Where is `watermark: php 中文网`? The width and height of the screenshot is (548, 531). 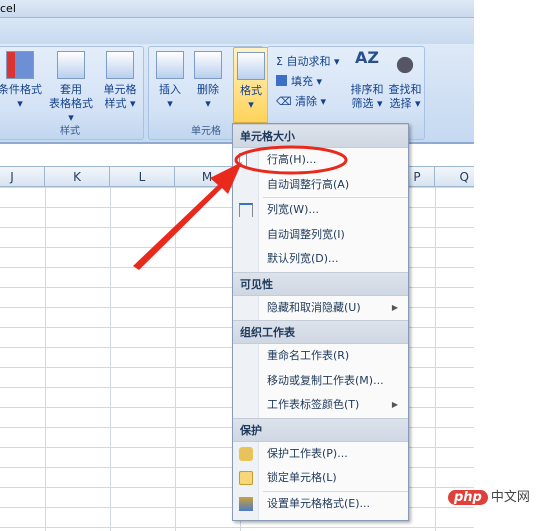 watermark: php 中文网 is located at coordinates (489, 495).